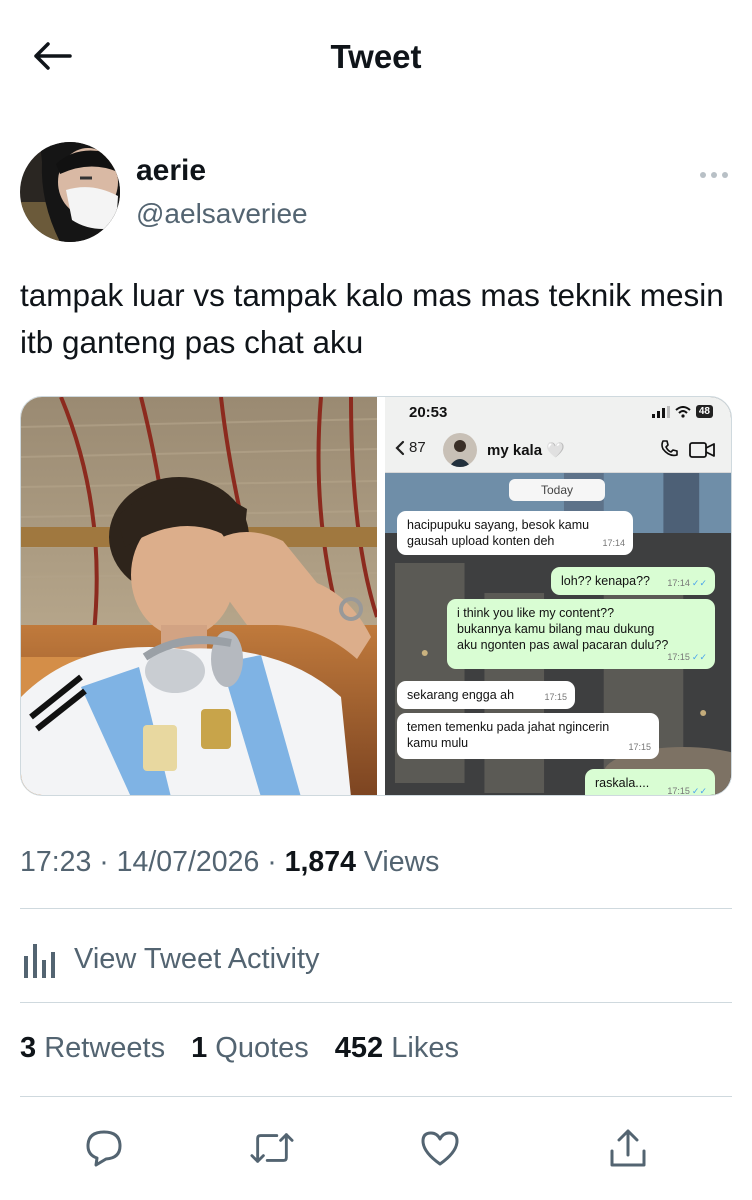 Image resolution: width=752 pixels, height=1200 pixels. I want to click on message-bubble: sekarang engga ah 17:15, so click(486, 695).